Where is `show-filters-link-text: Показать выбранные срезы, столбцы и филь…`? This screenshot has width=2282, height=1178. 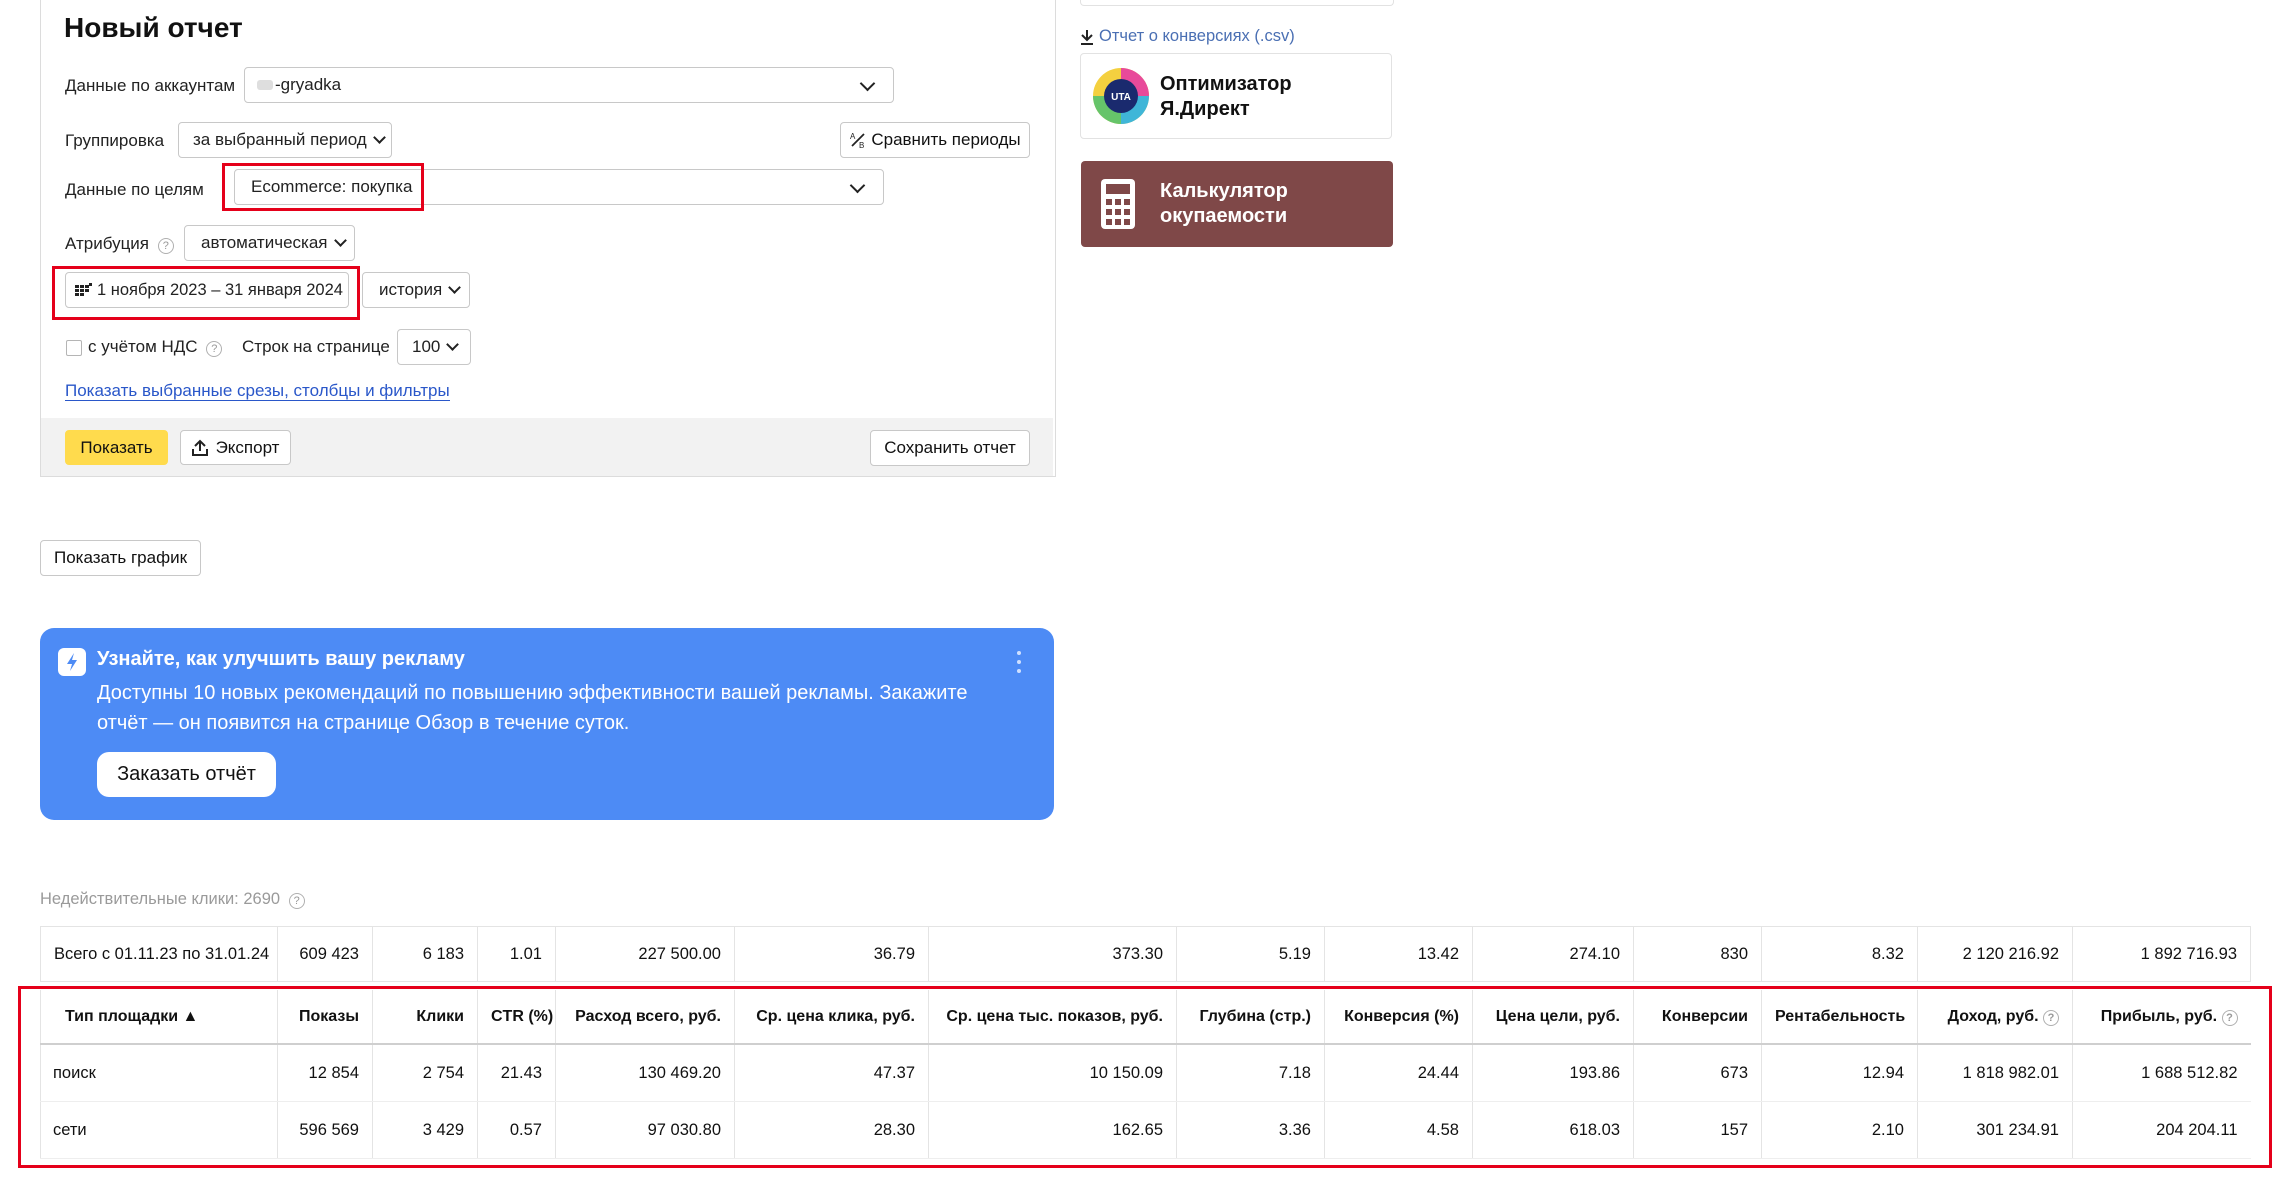 show-filters-link-text: Показать выбранные срезы, столбцы и филь… is located at coordinates (257, 391).